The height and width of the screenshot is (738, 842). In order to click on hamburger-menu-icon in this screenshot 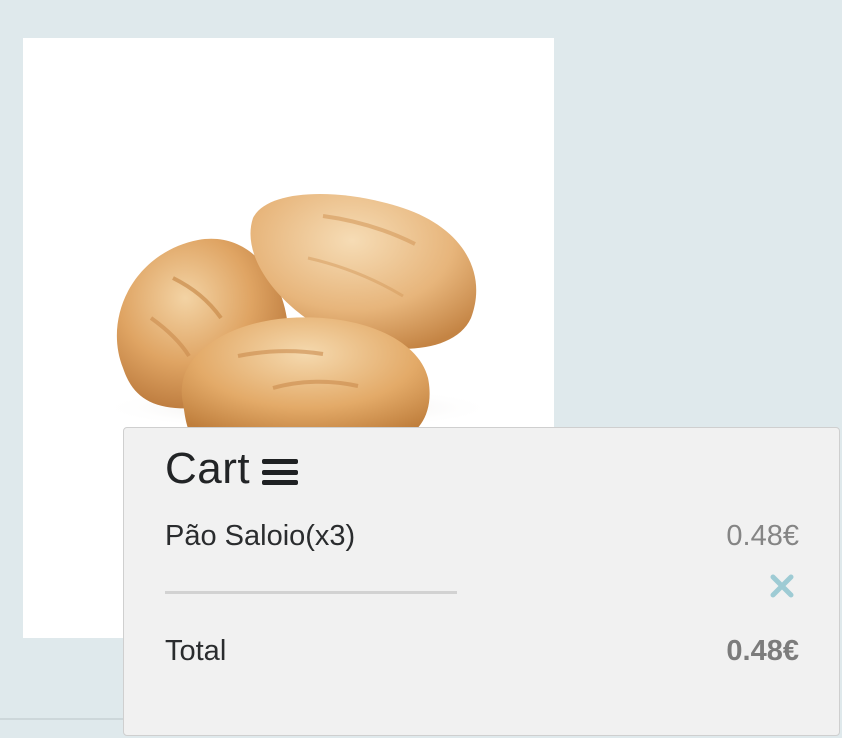, I will do `click(280, 472)`.